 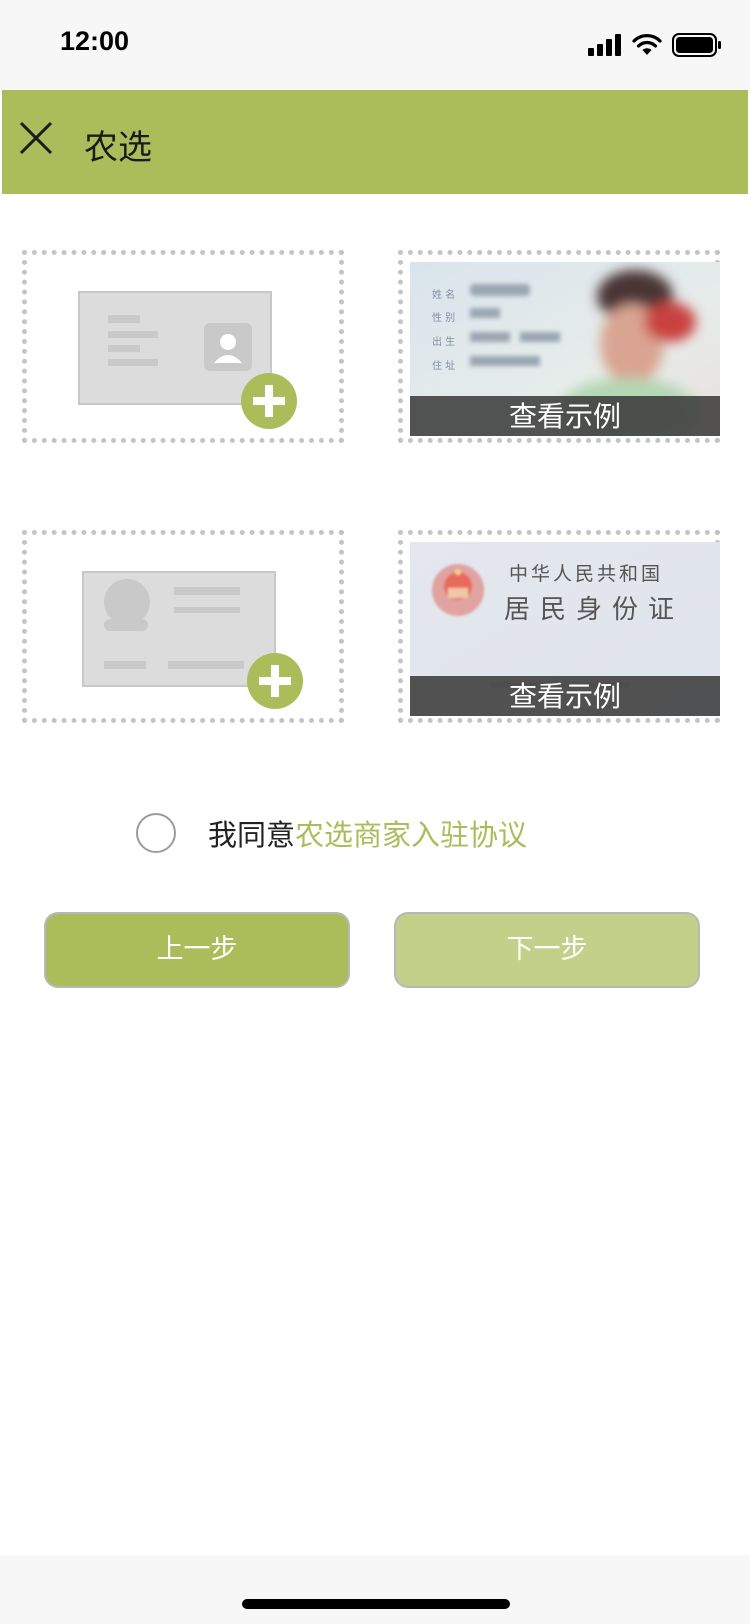 What do you see at coordinates (228, 348) in the screenshot?
I see `person-icon` at bounding box center [228, 348].